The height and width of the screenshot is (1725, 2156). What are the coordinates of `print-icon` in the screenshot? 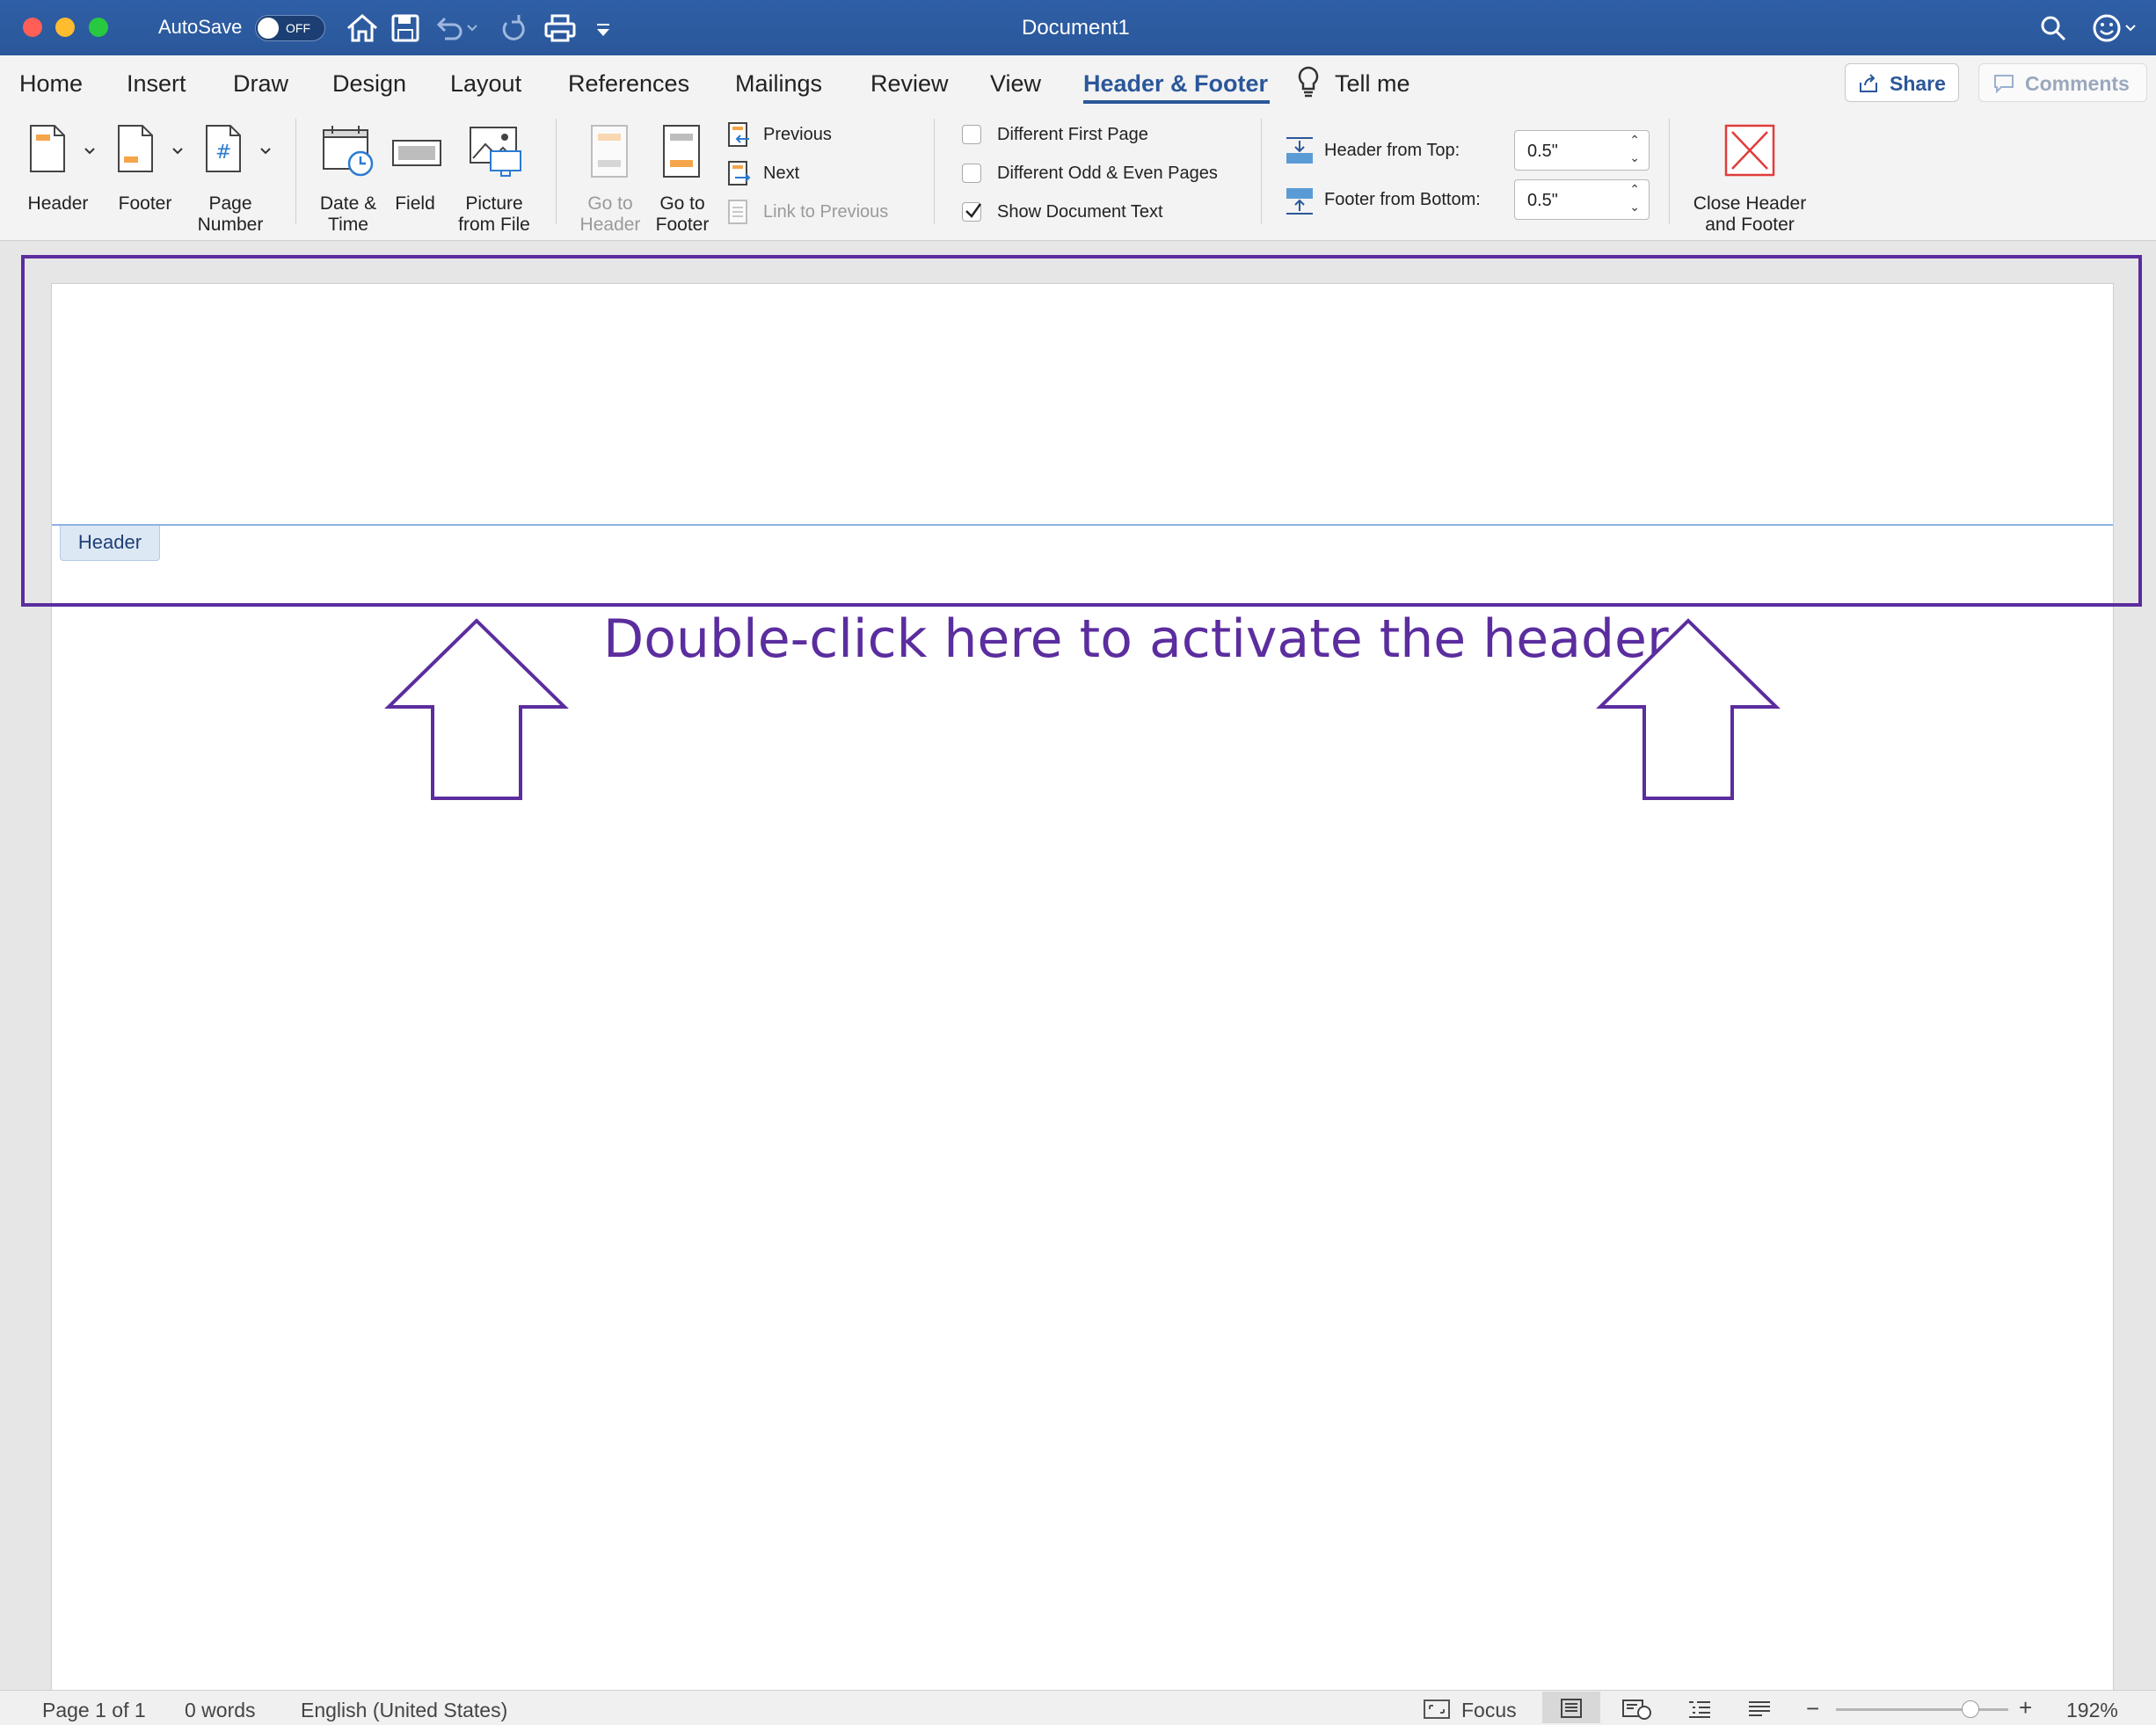 It's located at (560, 28).